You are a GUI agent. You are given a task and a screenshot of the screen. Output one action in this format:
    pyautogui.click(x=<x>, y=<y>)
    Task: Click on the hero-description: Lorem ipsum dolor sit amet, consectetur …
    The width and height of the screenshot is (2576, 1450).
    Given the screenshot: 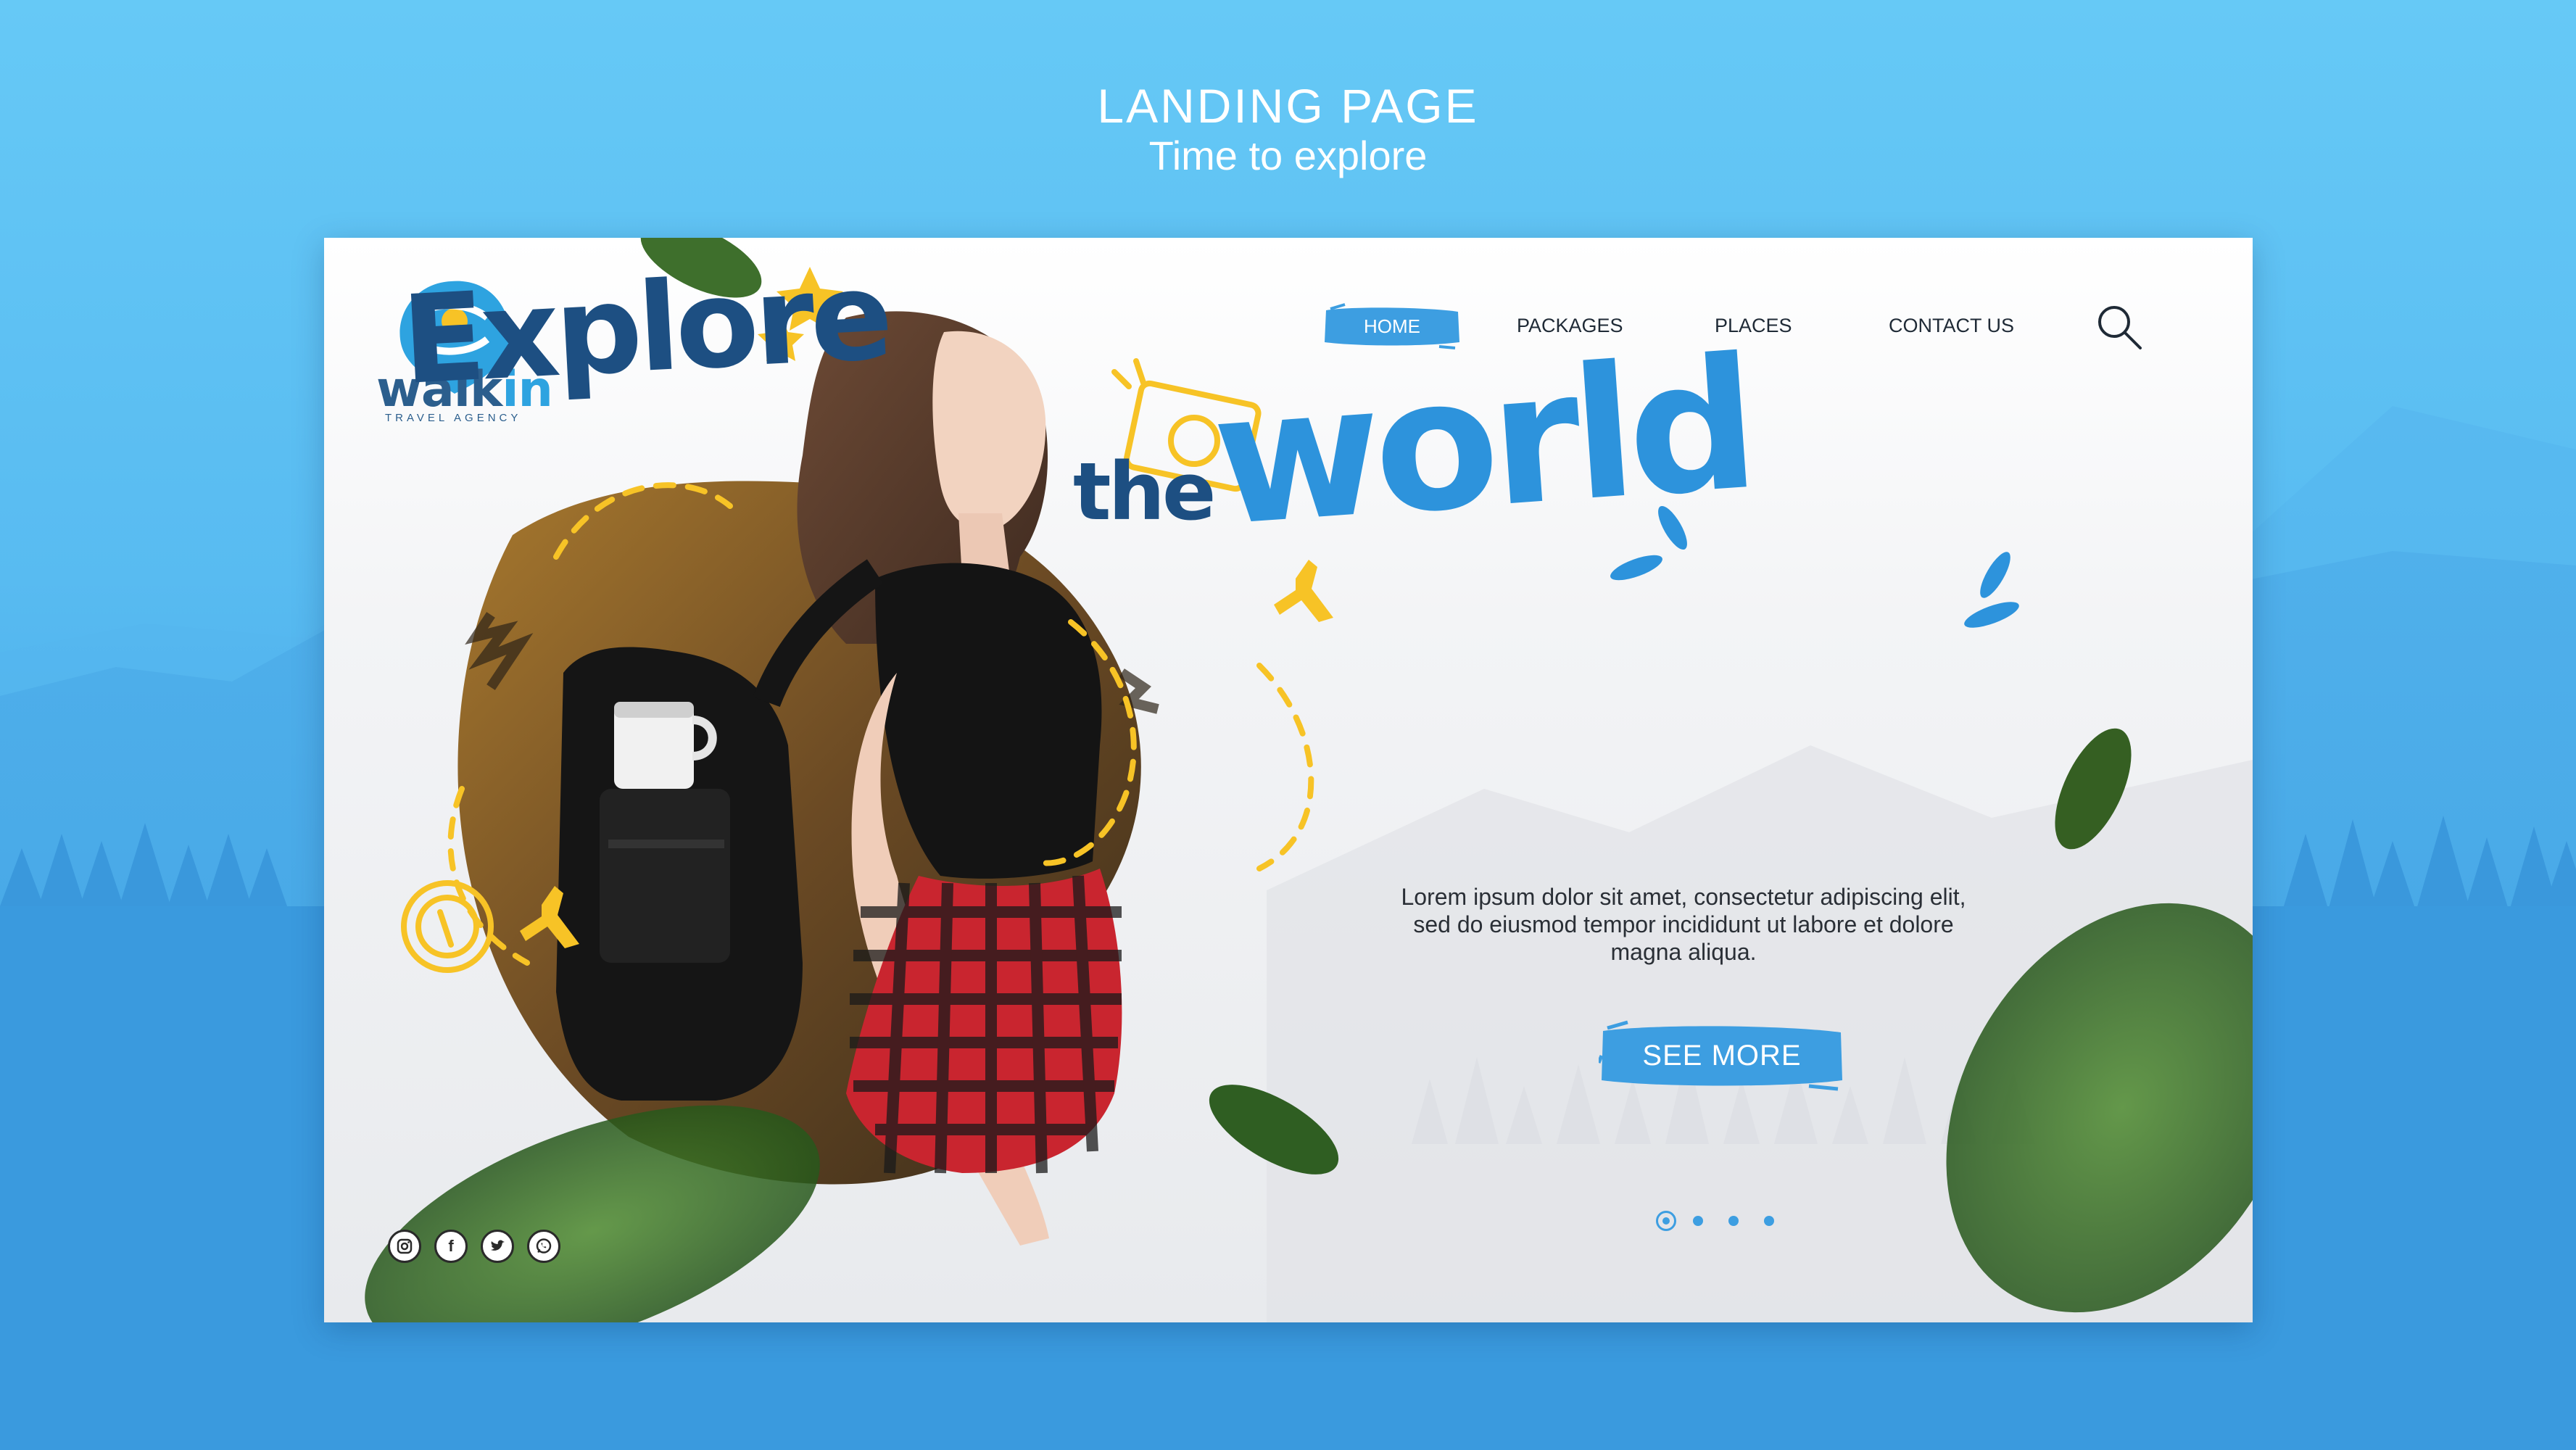 What is the action you would take?
    pyautogui.click(x=1684, y=924)
    